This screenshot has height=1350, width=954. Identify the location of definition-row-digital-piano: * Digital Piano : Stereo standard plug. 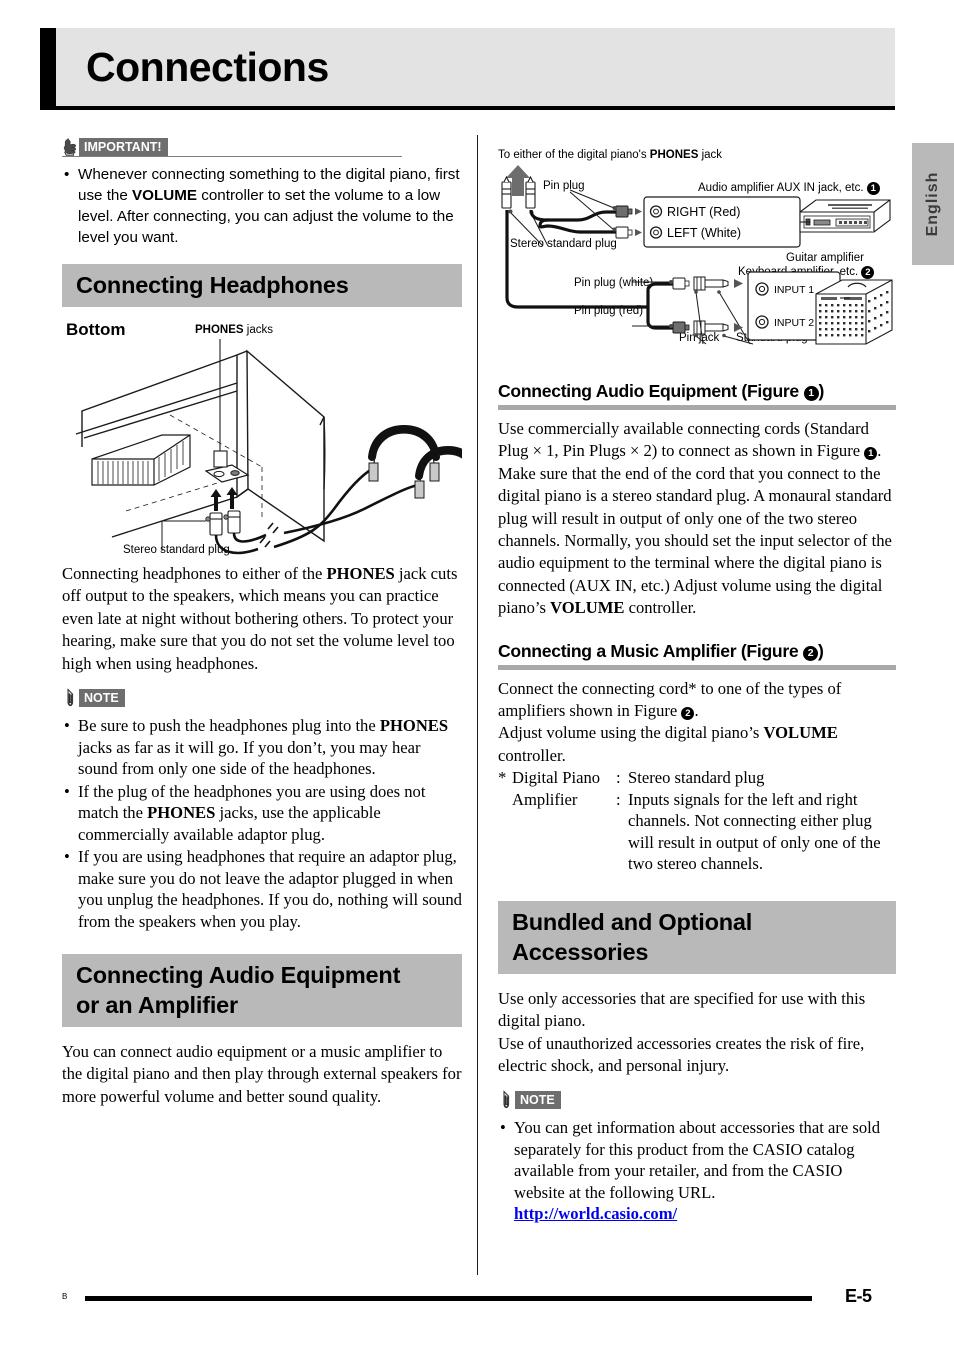
(697, 778).